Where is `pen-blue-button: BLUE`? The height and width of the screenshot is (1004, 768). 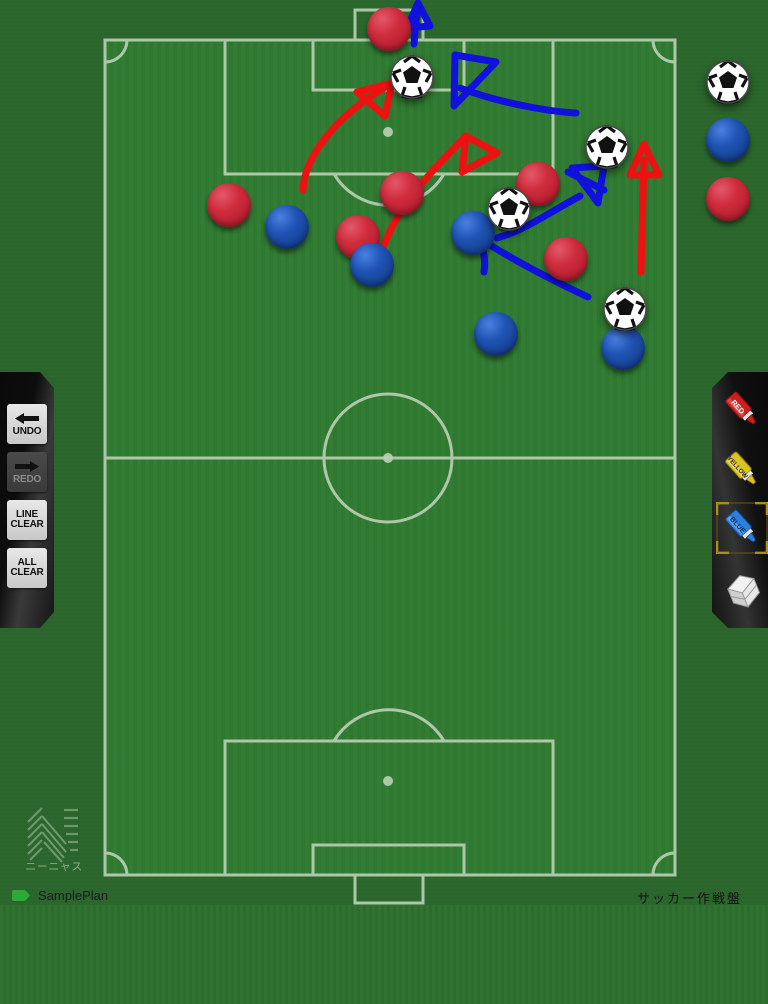 pen-blue-button: BLUE is located at coordinates (742, 528).